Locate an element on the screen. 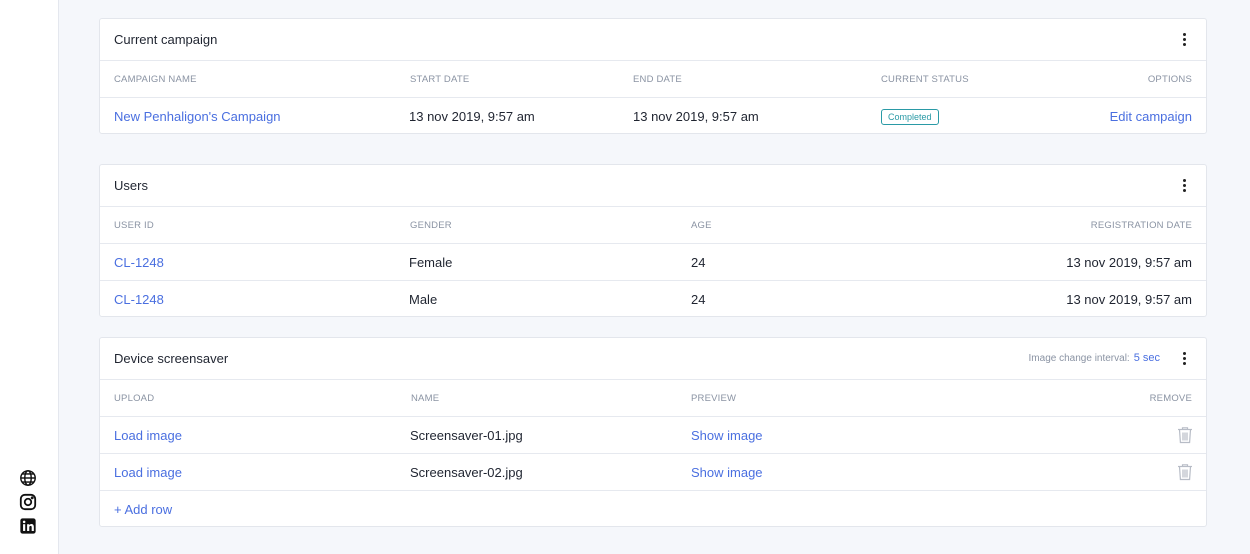  gender: Female is located at coordinates (431, 262).